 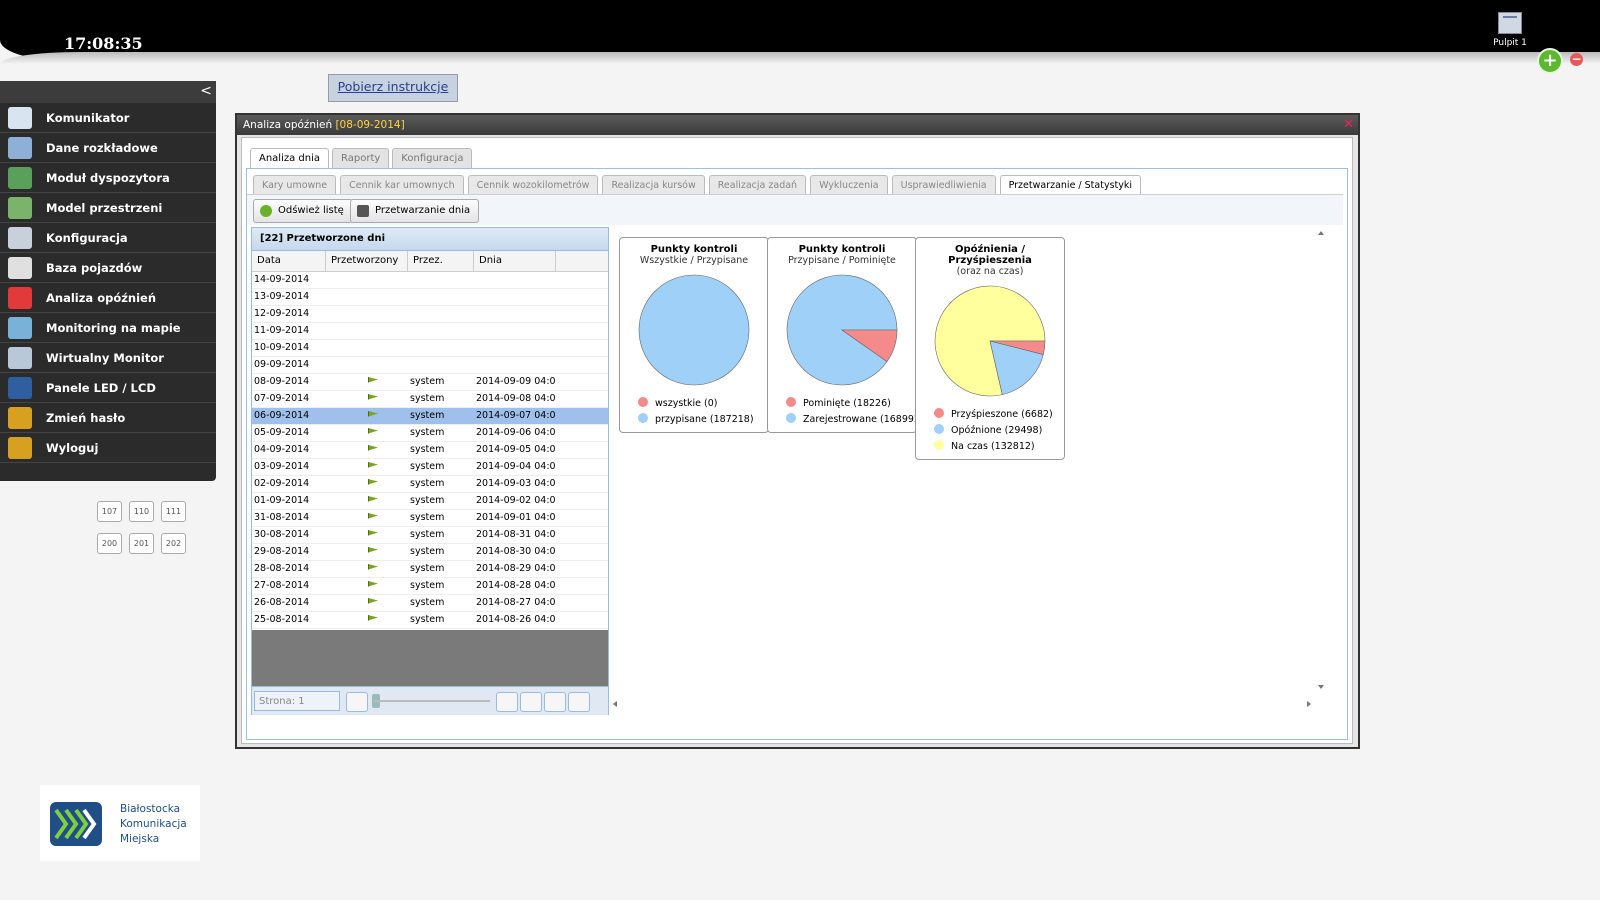 I want to click on table-row: 29-08-2014 system 2014-08-30 04:00, so click(x=430, y=552).